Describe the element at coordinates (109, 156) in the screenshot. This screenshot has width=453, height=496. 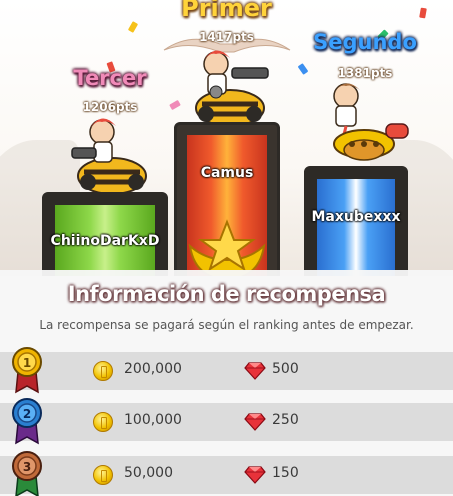
I see `third-place-character` at that location.